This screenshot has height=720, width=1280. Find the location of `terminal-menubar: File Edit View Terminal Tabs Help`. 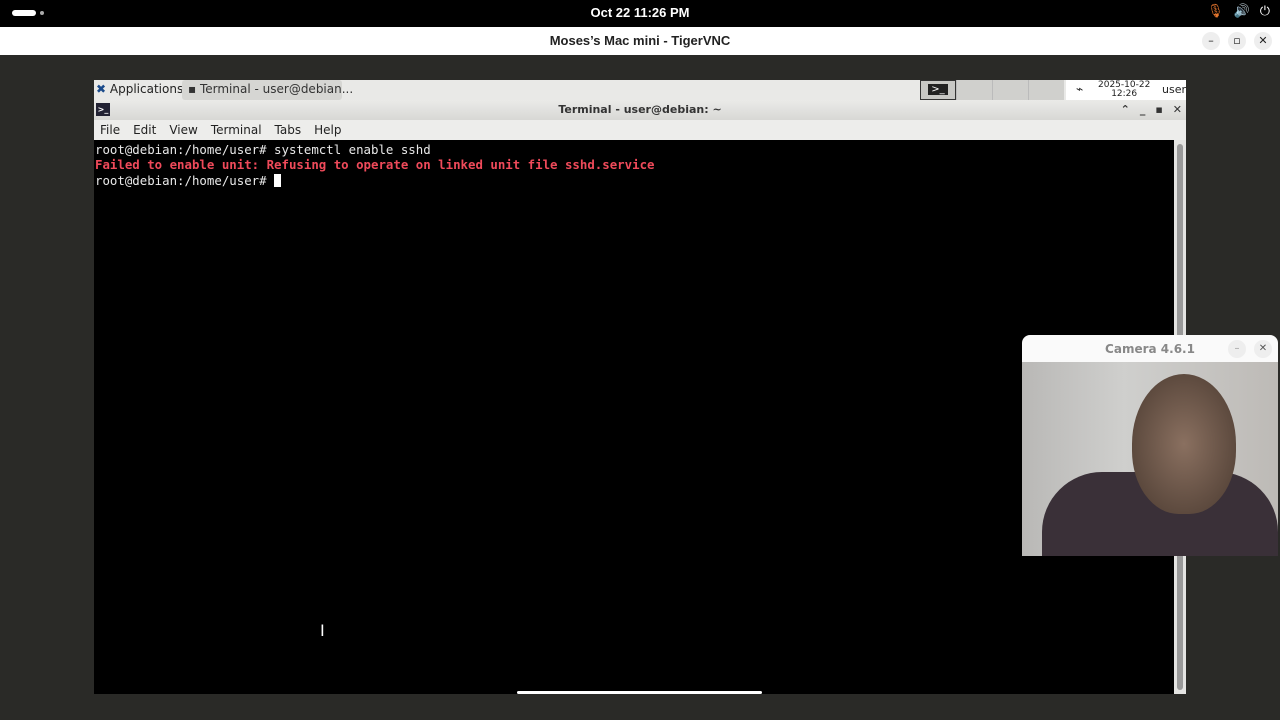

terminal-menubar: File Edit View Terminal Tabs Help is located at coordinates (640, 130).